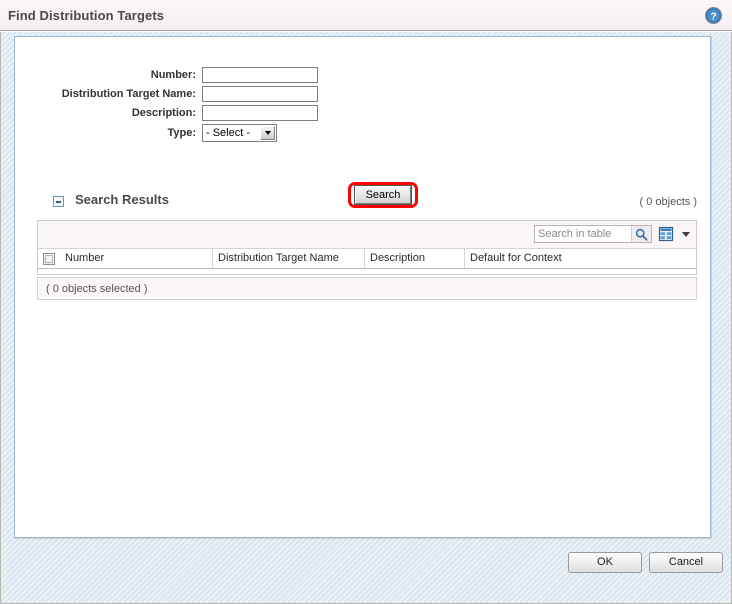 The height and width of the screenshot is (604, 732). I want to click on type-select-arrow-button, so click(267, 133).